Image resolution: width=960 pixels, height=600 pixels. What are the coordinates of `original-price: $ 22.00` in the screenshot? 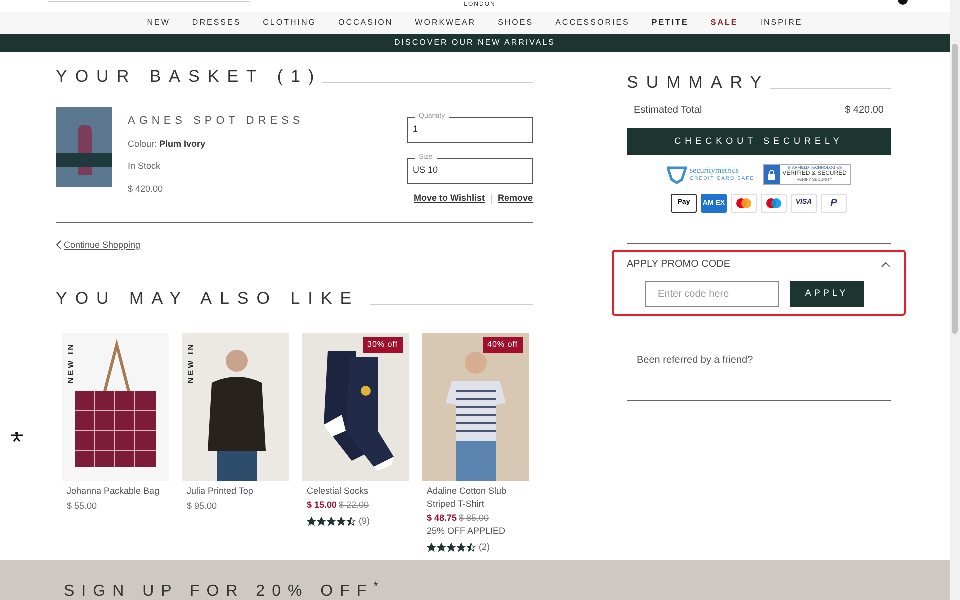 It's located at (354, 505).